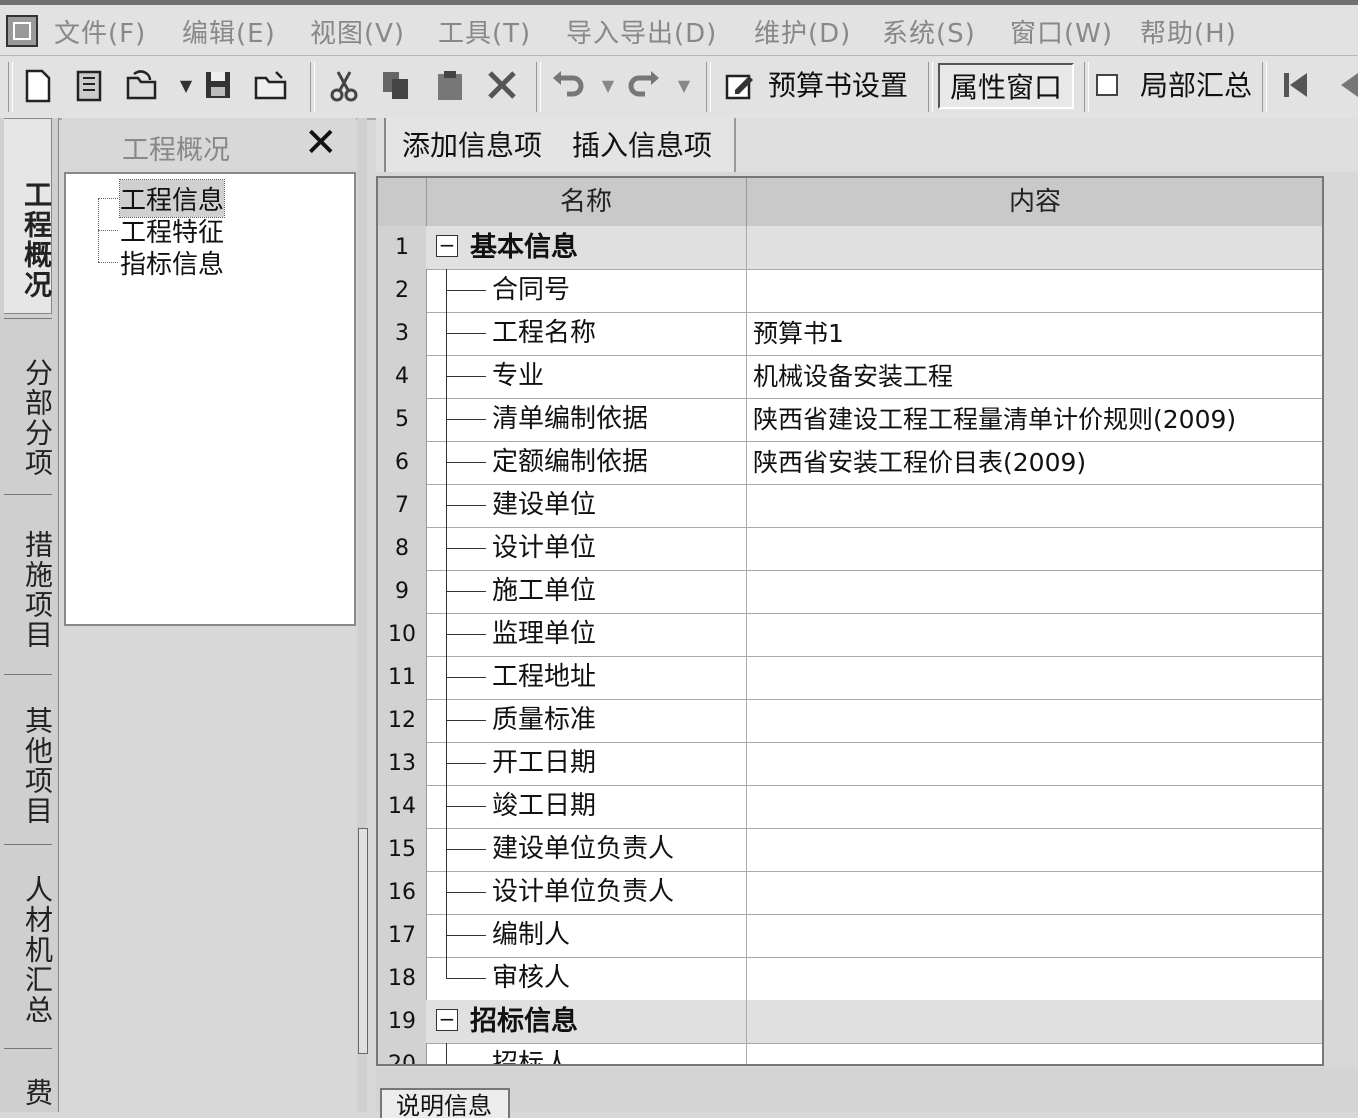 This screenshot has width=1358, height=1118. Describe the element at coordinates (586, 806) in the screenshot. I see `cell-name: 竣工日期` at that location.